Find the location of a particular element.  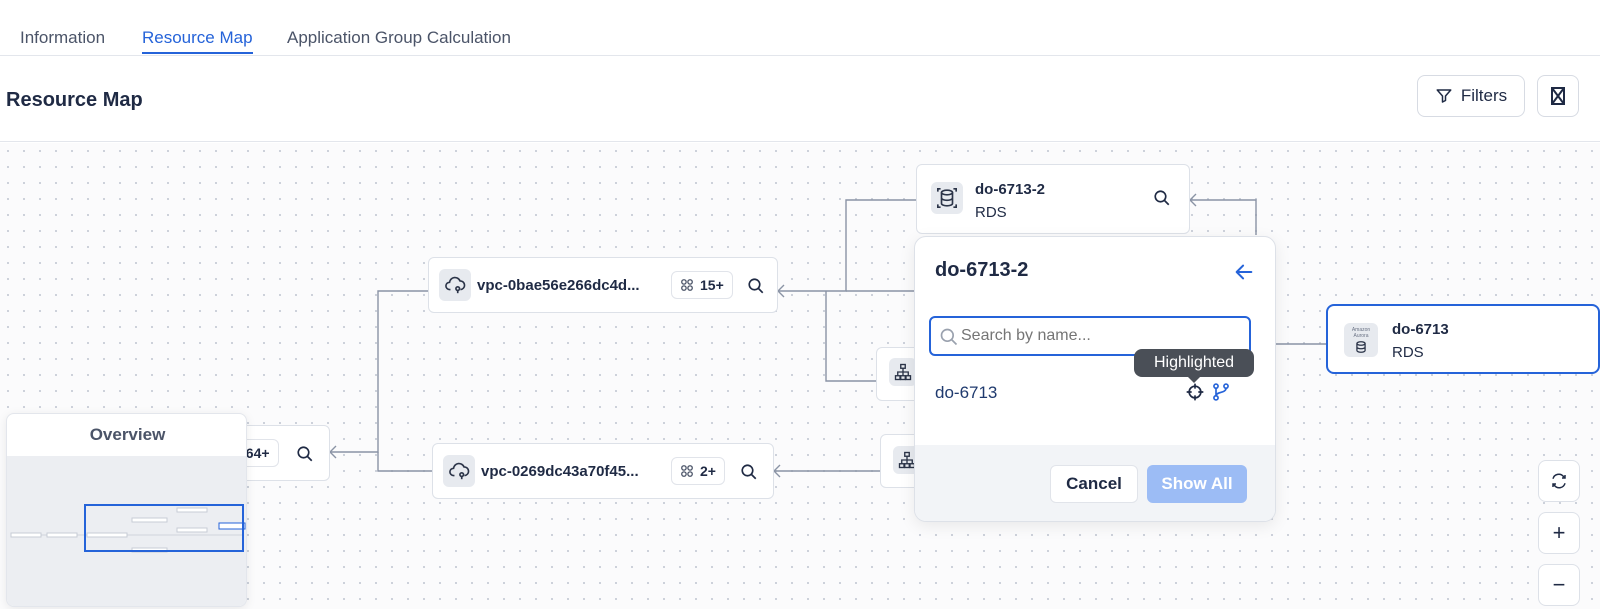

highlighted-tooltip: Highlighted is located at coordinates (1194, 366).